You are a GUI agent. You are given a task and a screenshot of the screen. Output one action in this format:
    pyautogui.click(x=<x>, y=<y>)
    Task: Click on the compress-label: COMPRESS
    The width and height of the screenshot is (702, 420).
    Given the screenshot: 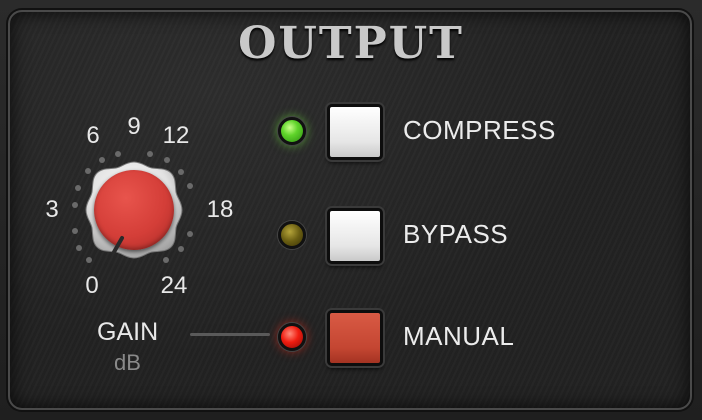 What is the action you would take?
    pyautogui.click(x=479, y=130)
    